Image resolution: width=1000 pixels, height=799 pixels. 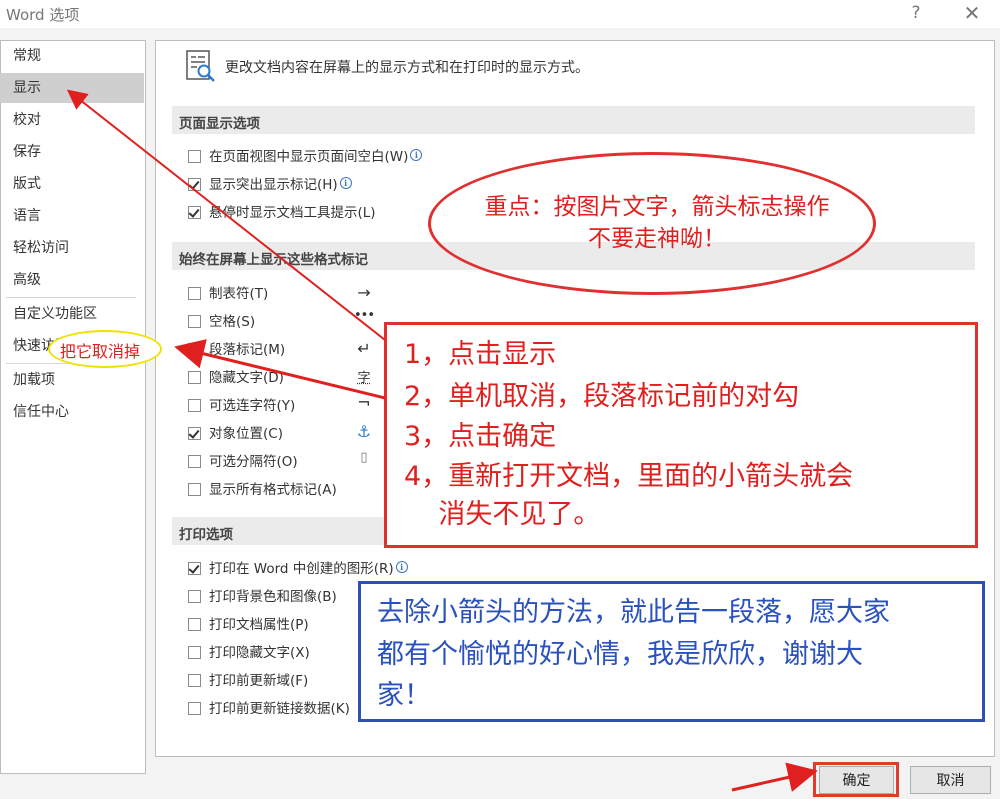 I want to click on checkbox-show-highlighter, so click(x=194, y=184).